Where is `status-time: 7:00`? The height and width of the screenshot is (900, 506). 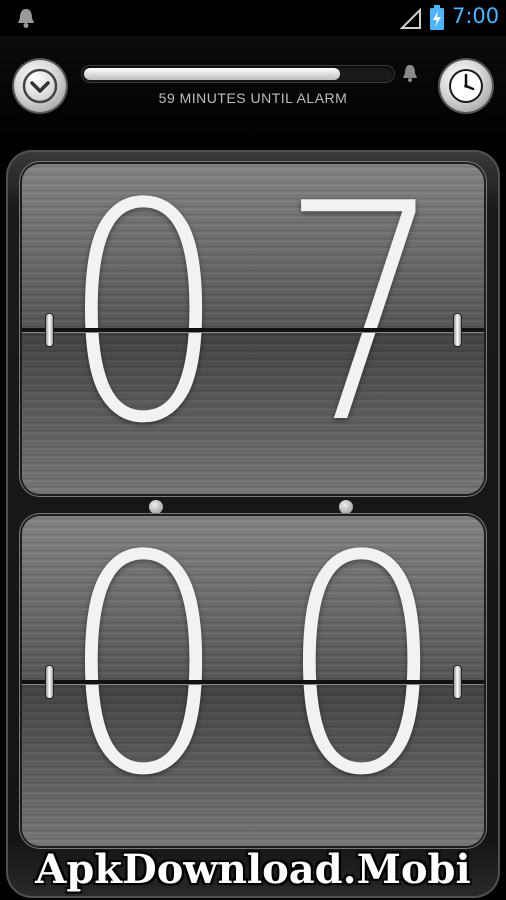
status-time: 7:00 is located at coordinates (476, 16).